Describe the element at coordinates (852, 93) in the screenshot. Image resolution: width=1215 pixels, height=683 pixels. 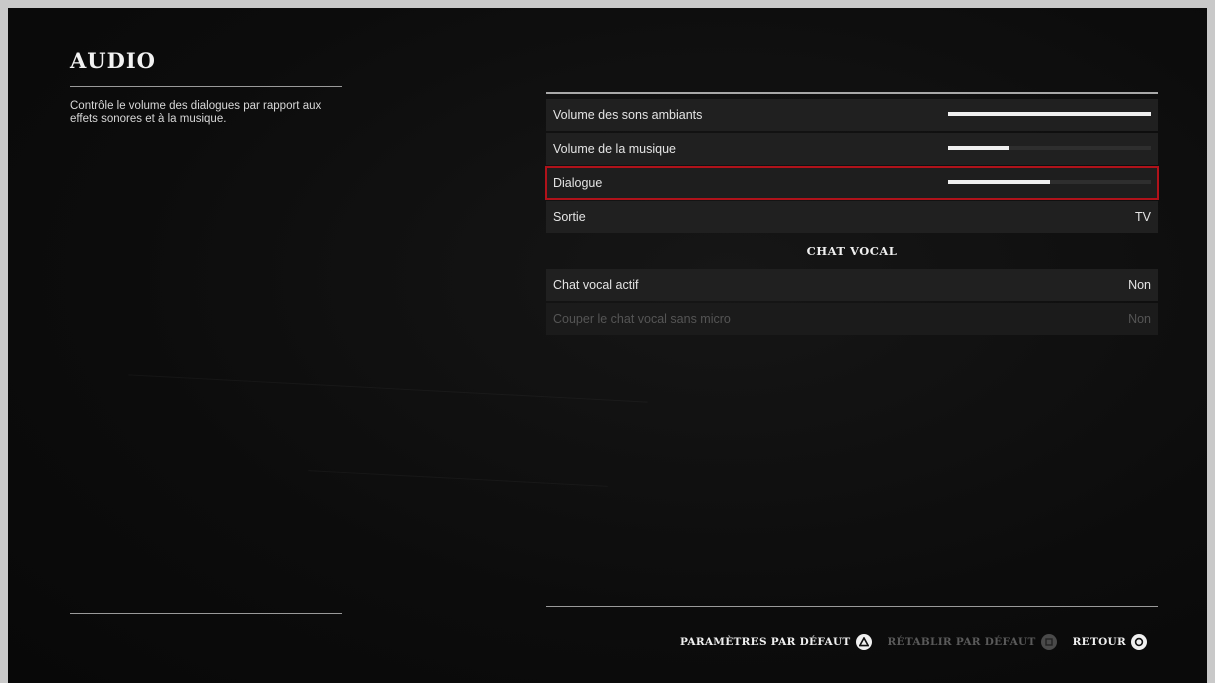
I see `settings-top-divider` at that location.